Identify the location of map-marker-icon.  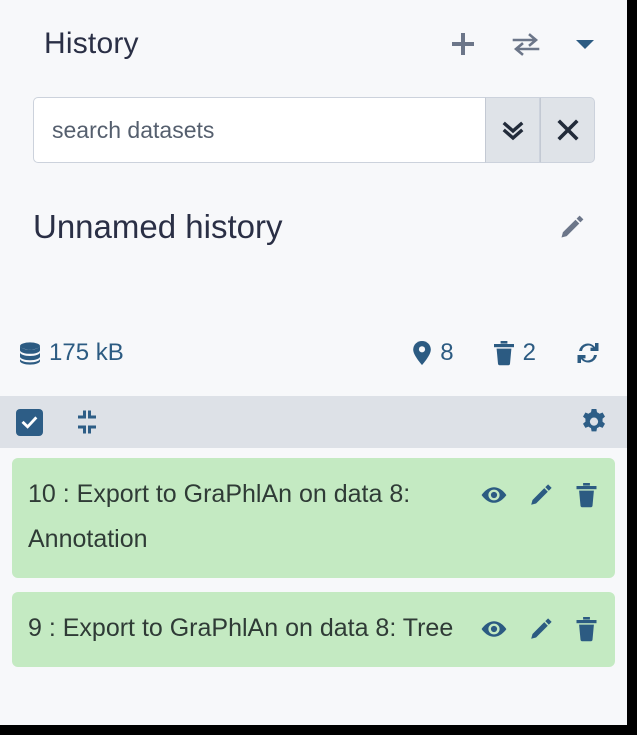
(422, 353).